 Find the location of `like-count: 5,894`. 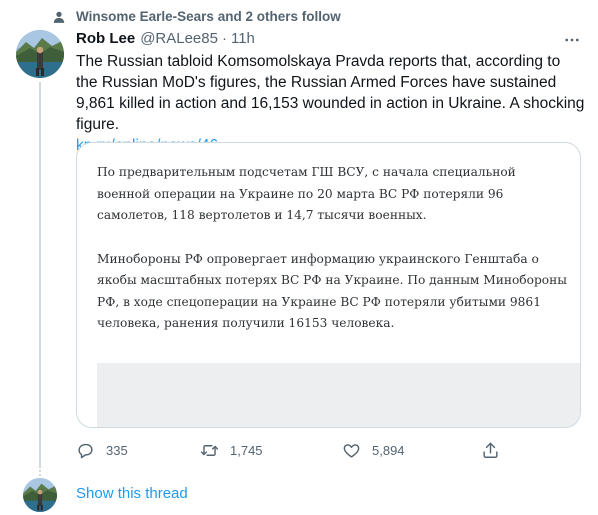

like-count: 5,894 is located at coordinates (388, 450).